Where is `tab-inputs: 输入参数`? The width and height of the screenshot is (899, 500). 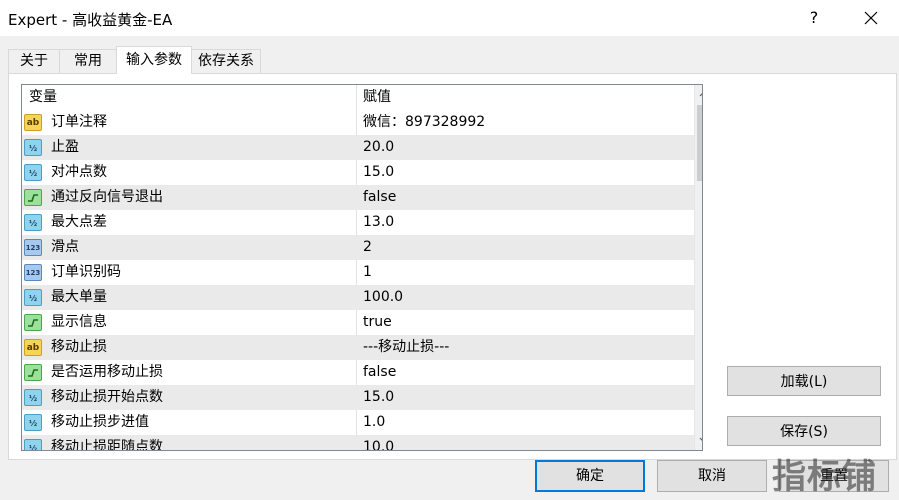
tab-inputs: 输入参数 is located at coordinates (154, 60).